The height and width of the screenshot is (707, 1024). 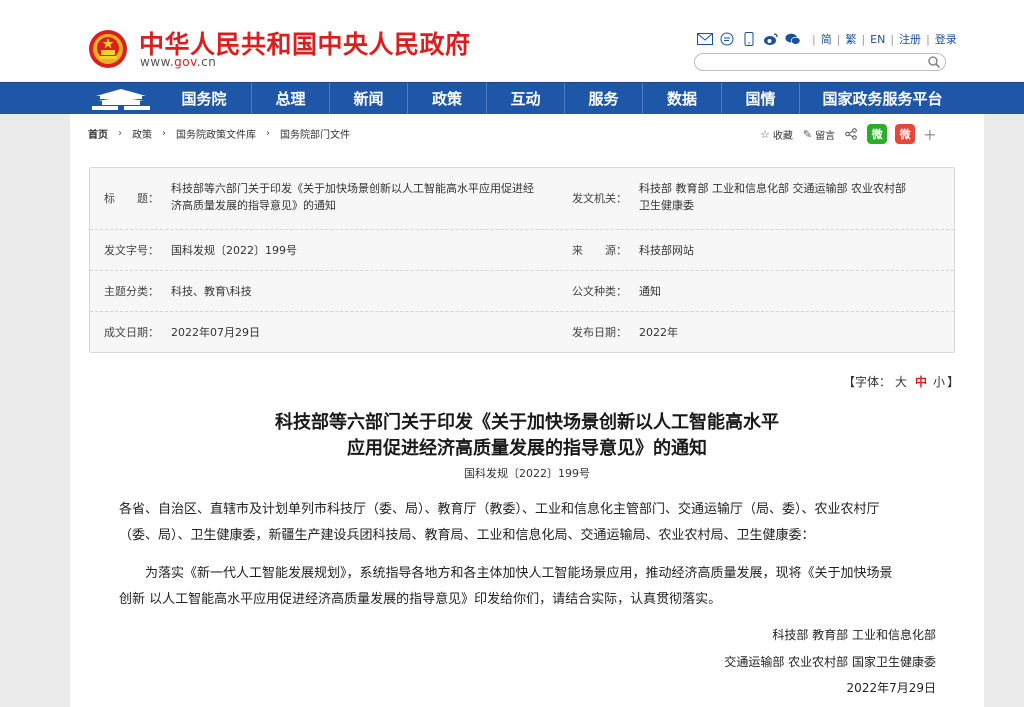 I want to click on weibo-icon, so click(x=771, y=39).